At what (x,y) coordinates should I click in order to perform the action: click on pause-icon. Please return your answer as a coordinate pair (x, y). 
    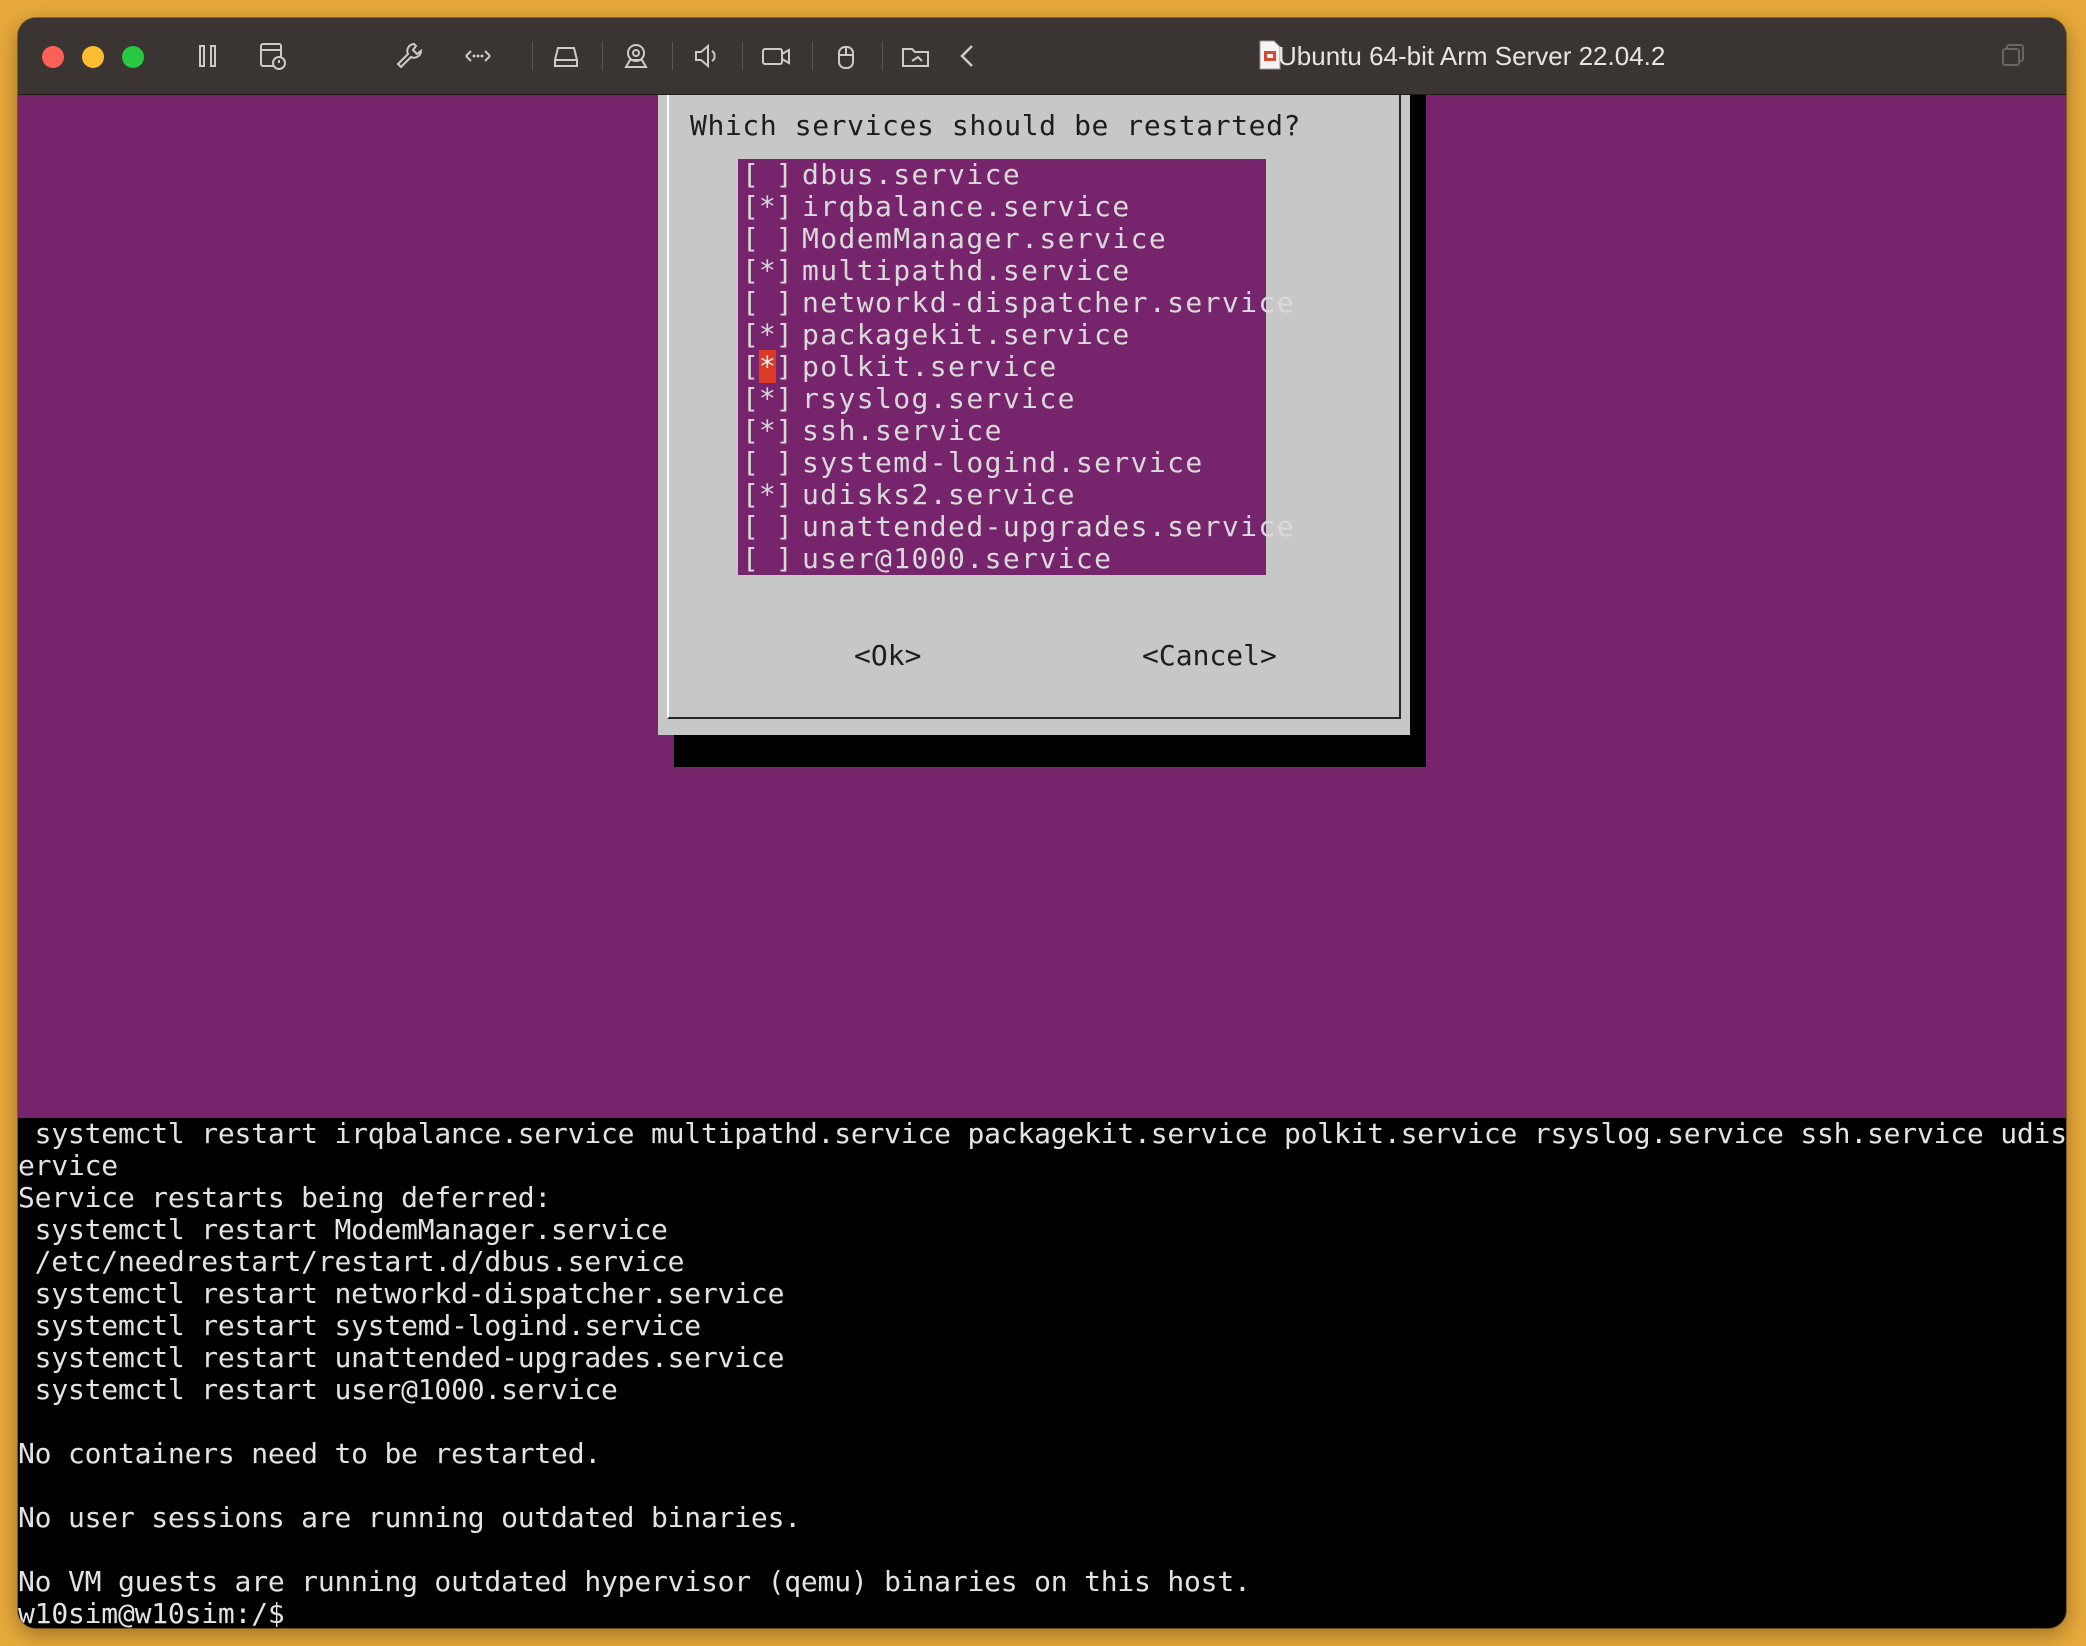
    Looking at the image, I should click on (208, 56).